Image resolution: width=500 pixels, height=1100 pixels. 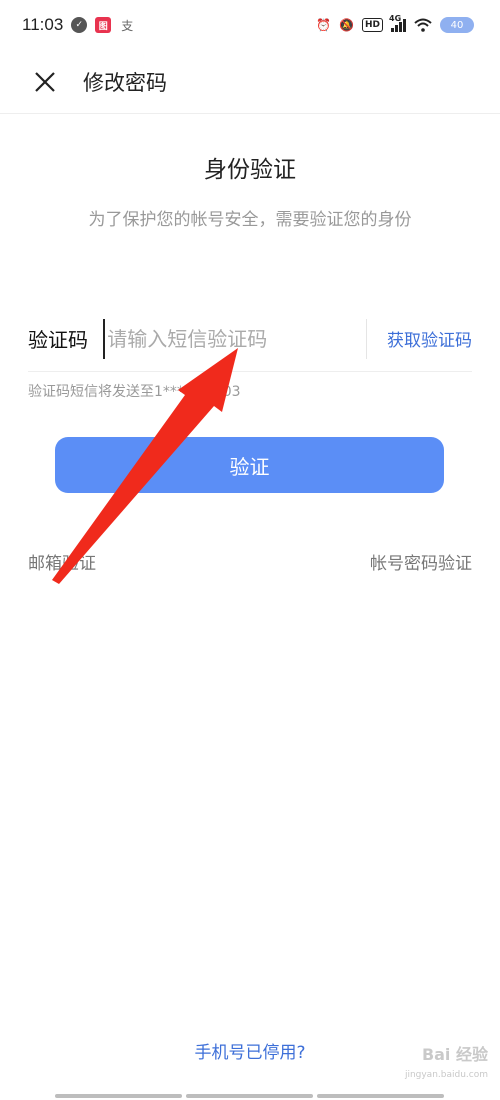 I want to click on notification-red-app-icon: 图, so click(x=103, y=25).